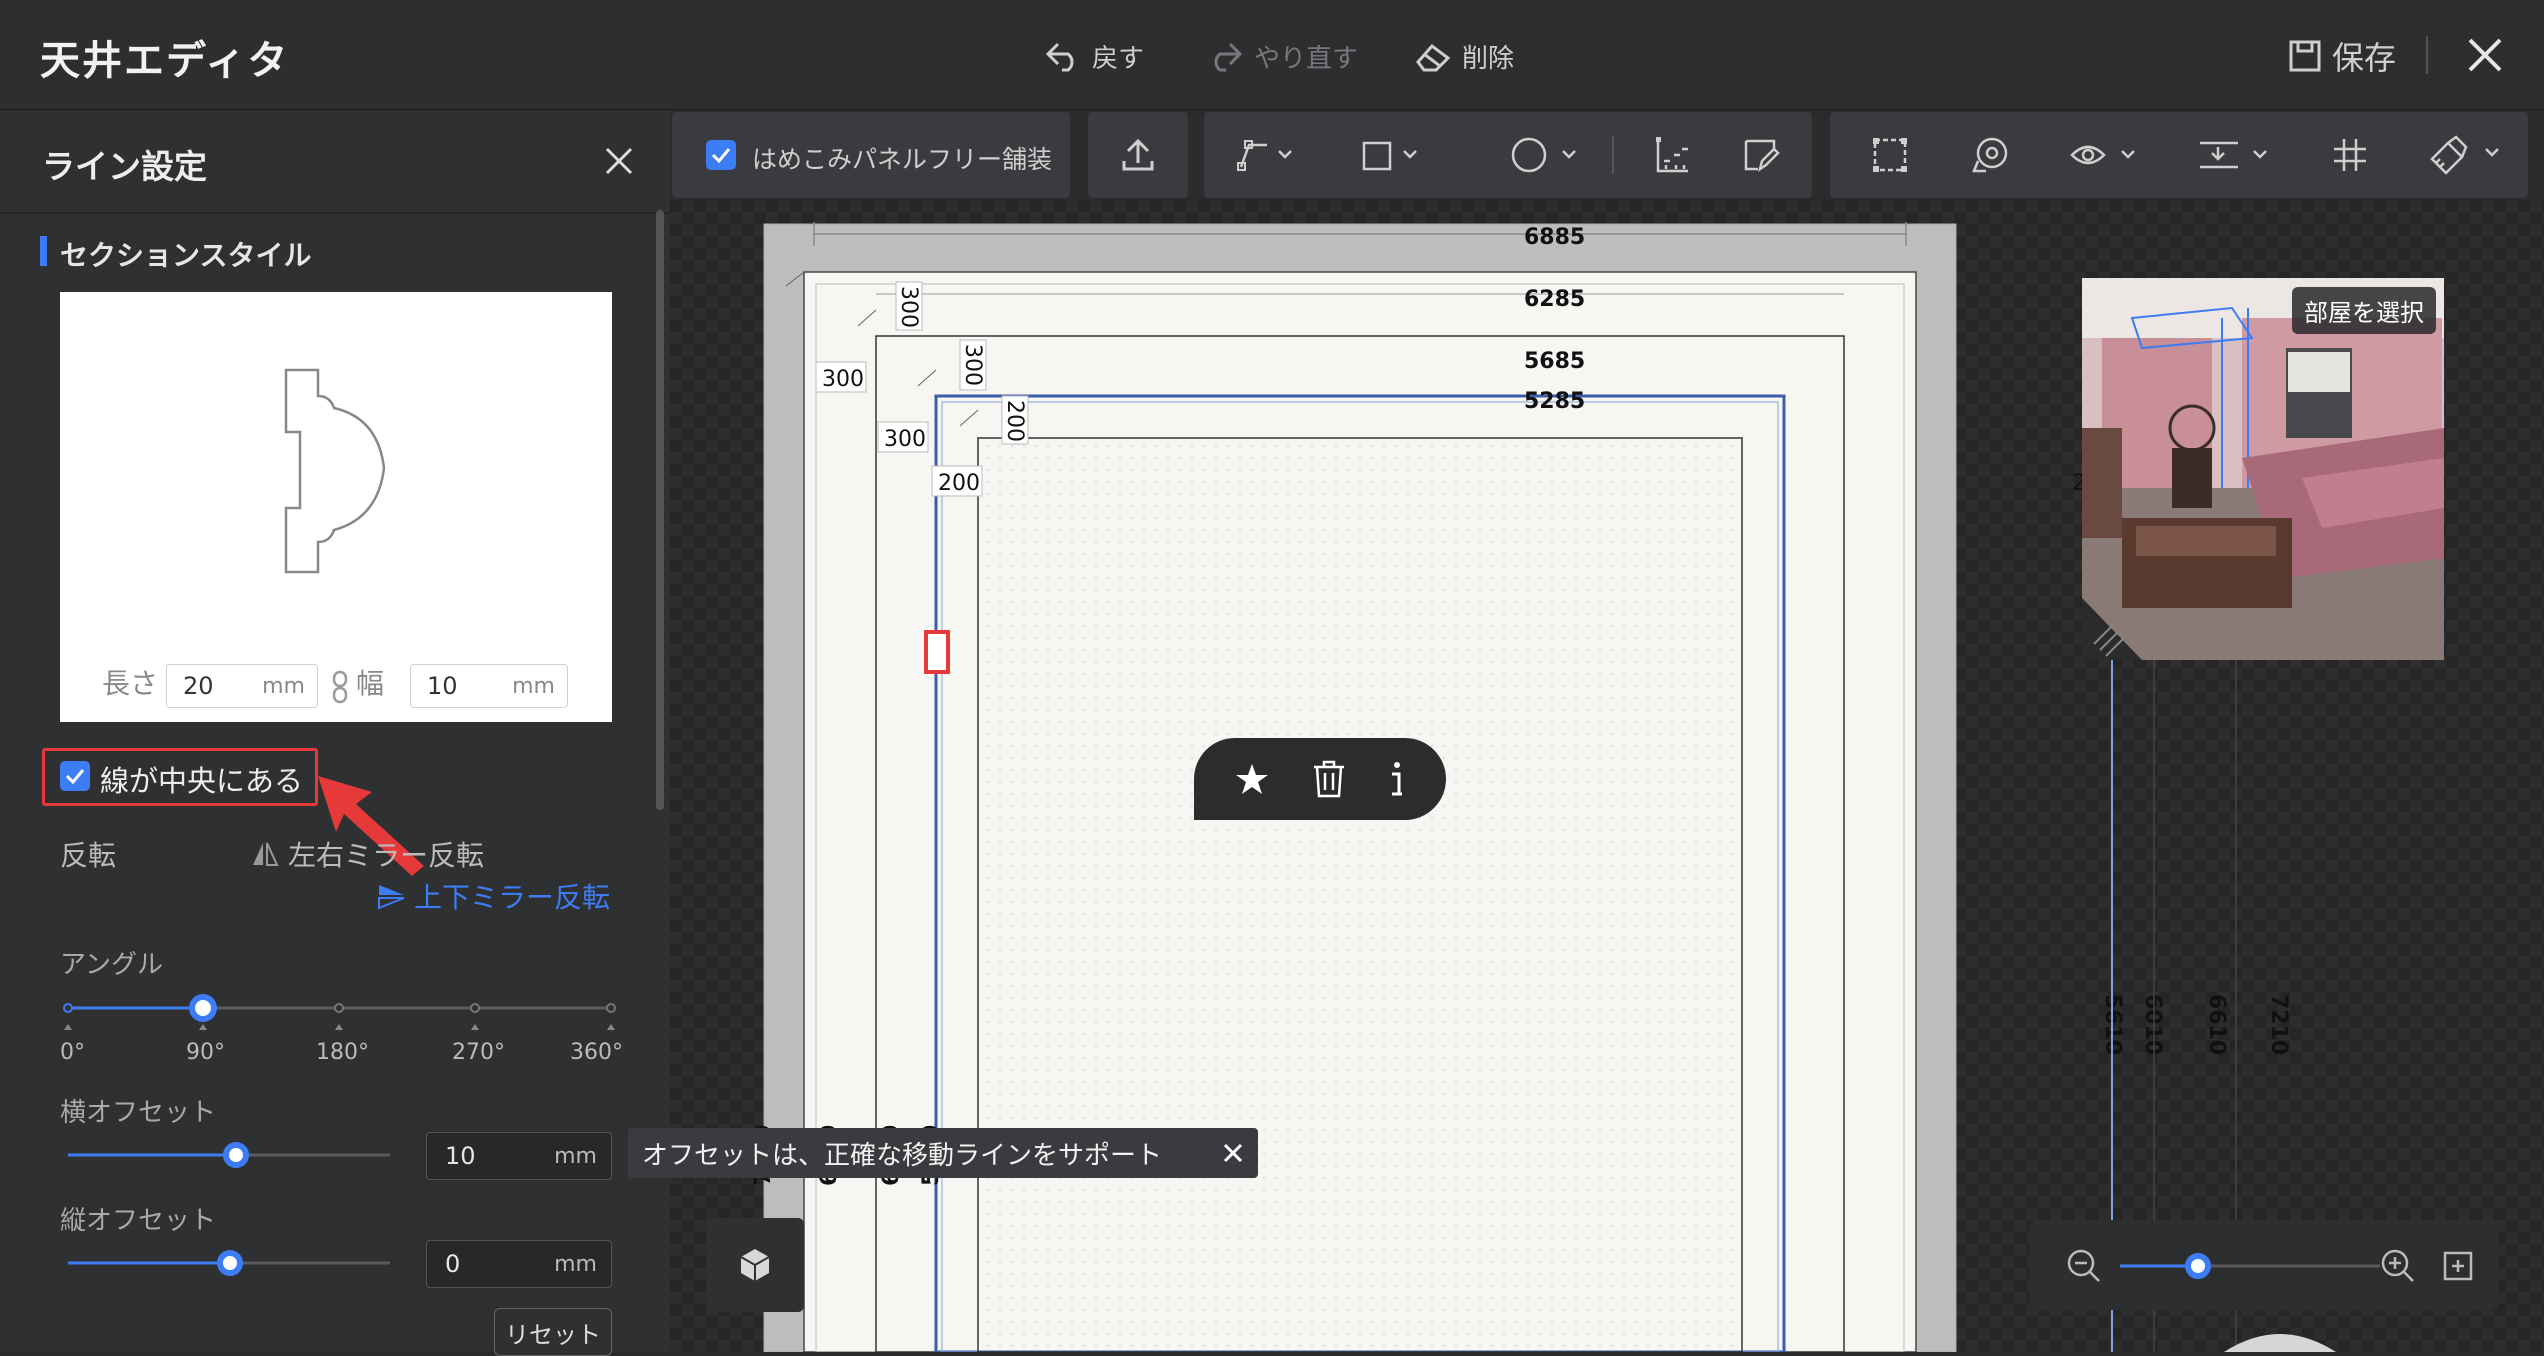  Describe the element at coordinates (1488, 58) in the screenshot. I see `delete-label: 削除` at that location.